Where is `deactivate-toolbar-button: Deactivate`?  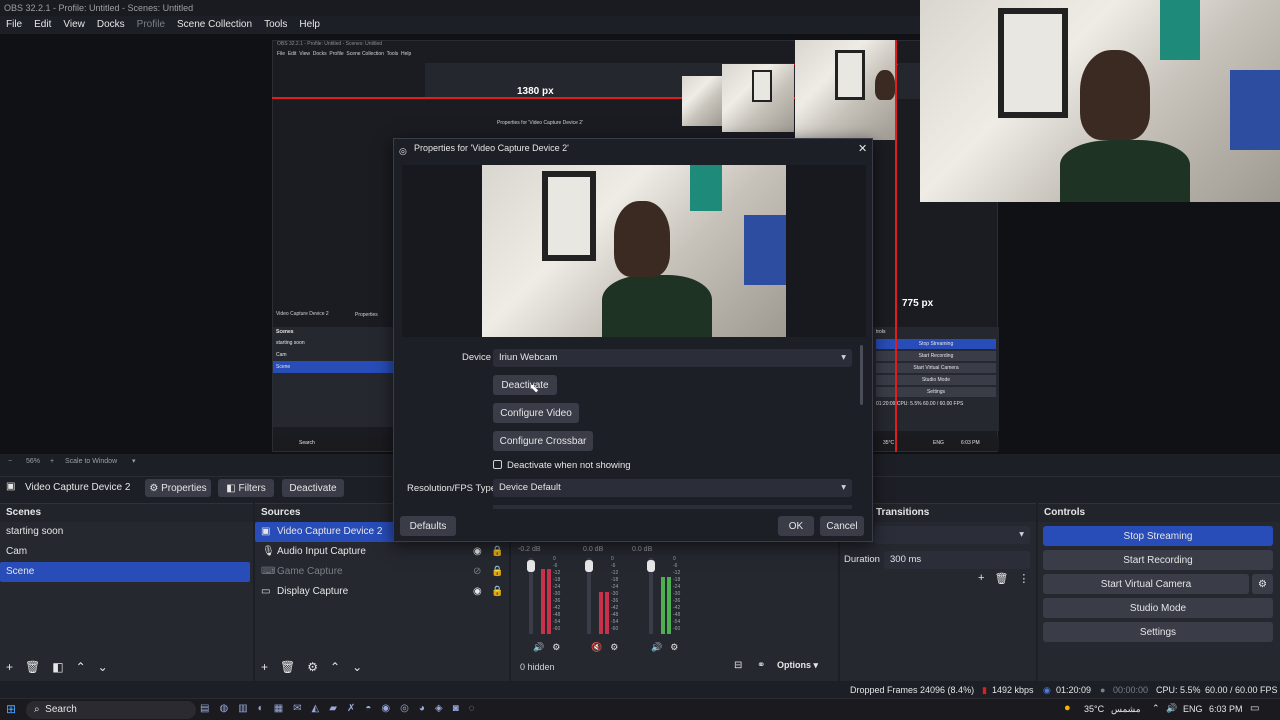 deactivate-toolbar-button: Deactivate is located at coordinates (313, 488).